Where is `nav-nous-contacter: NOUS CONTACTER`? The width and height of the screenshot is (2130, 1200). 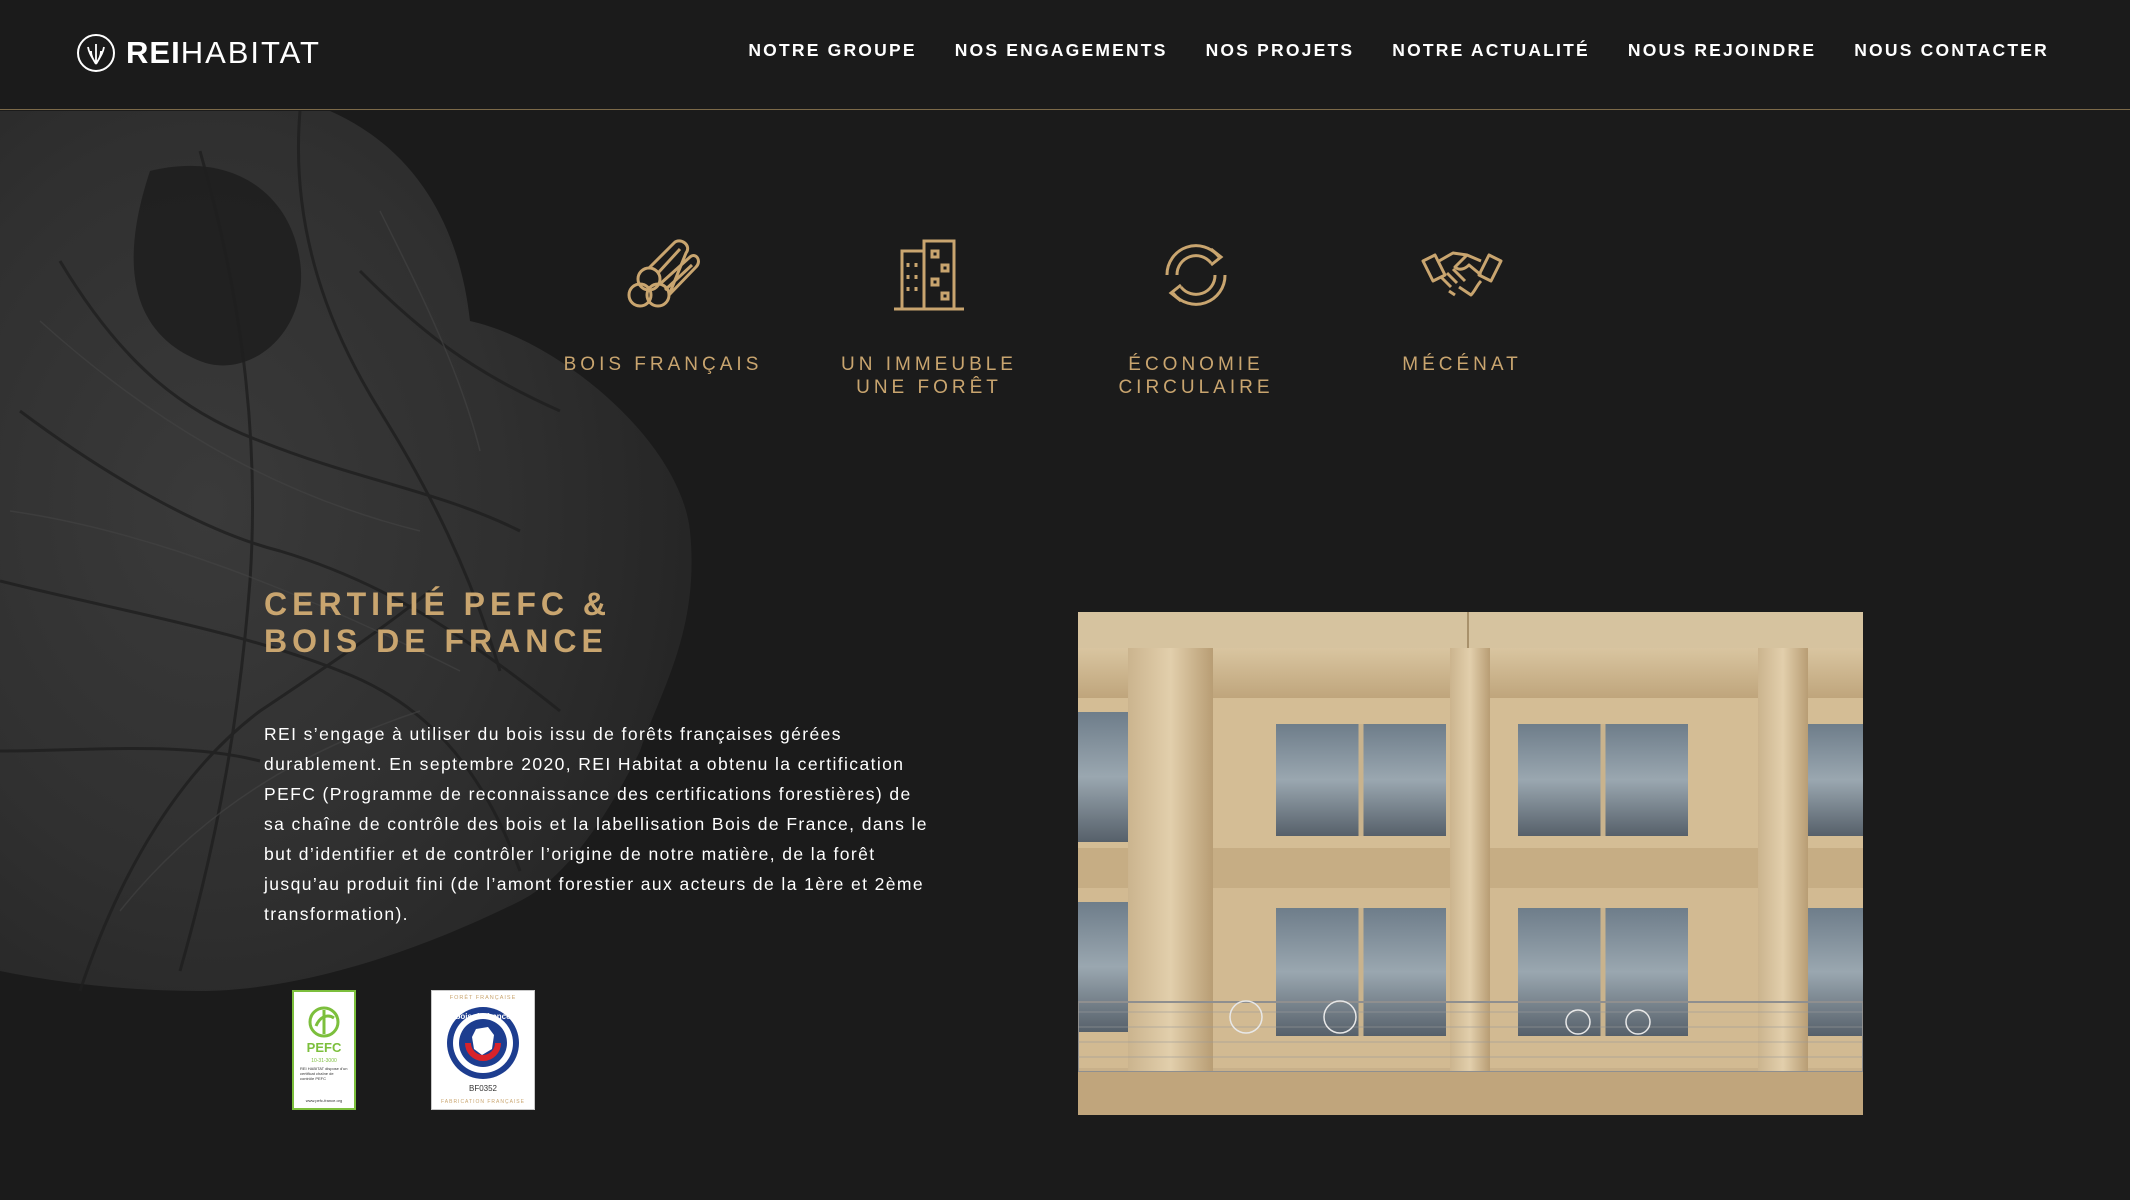
nav-nous-contacter: NOUS CONTACTER is located at coordinates (1951, 50).